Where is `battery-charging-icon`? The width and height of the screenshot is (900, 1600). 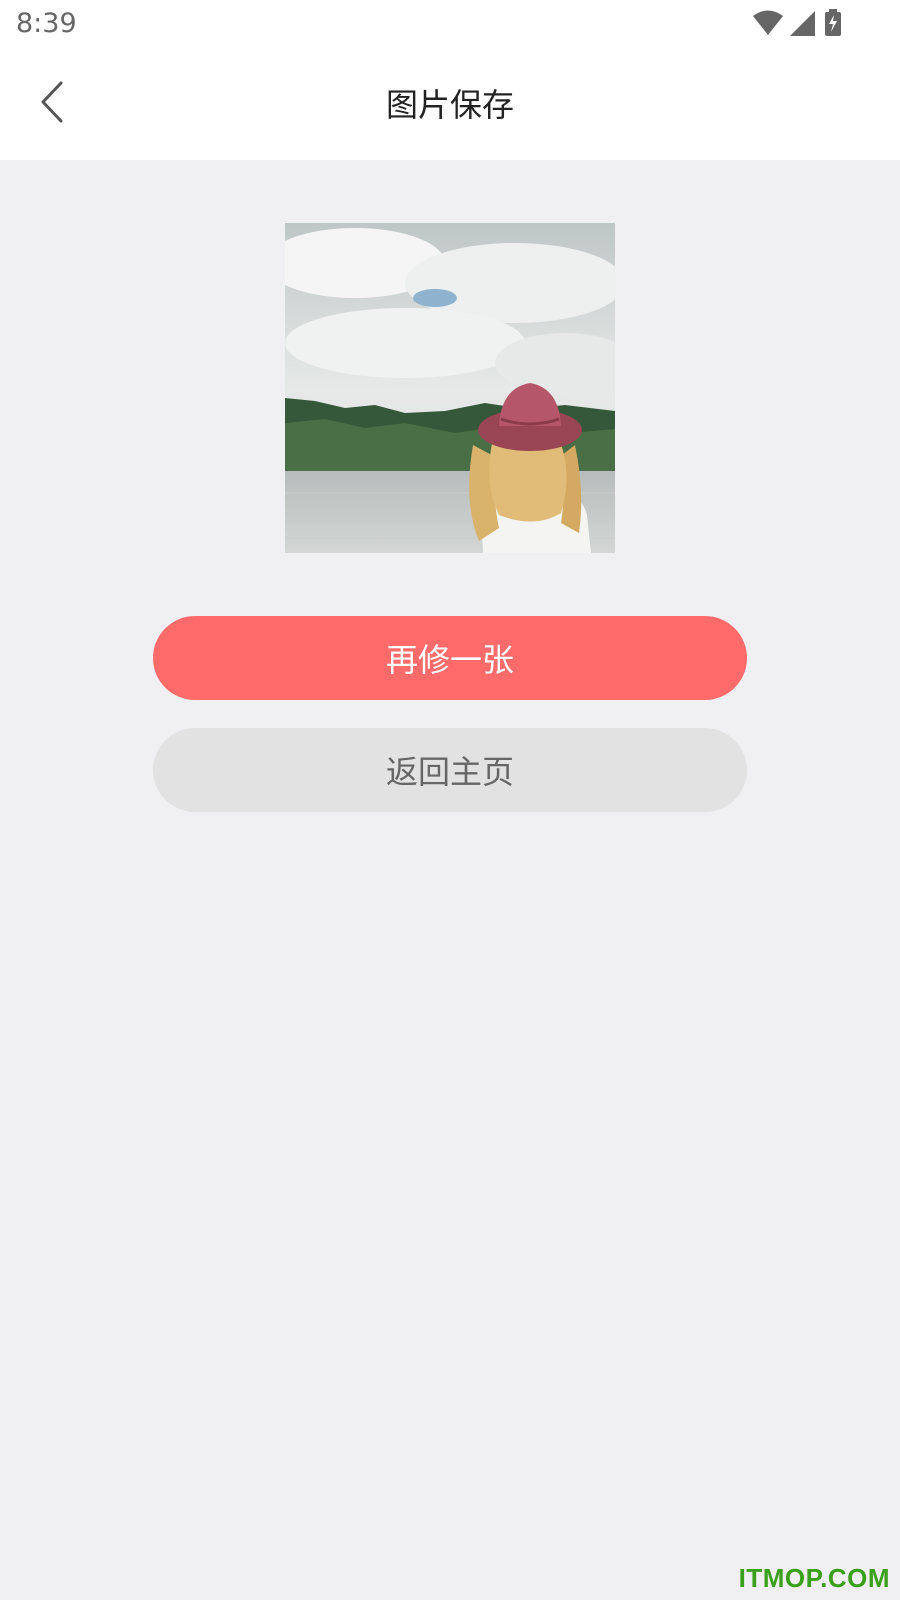
battery-charging-icon is located at coordinates (833, 22).